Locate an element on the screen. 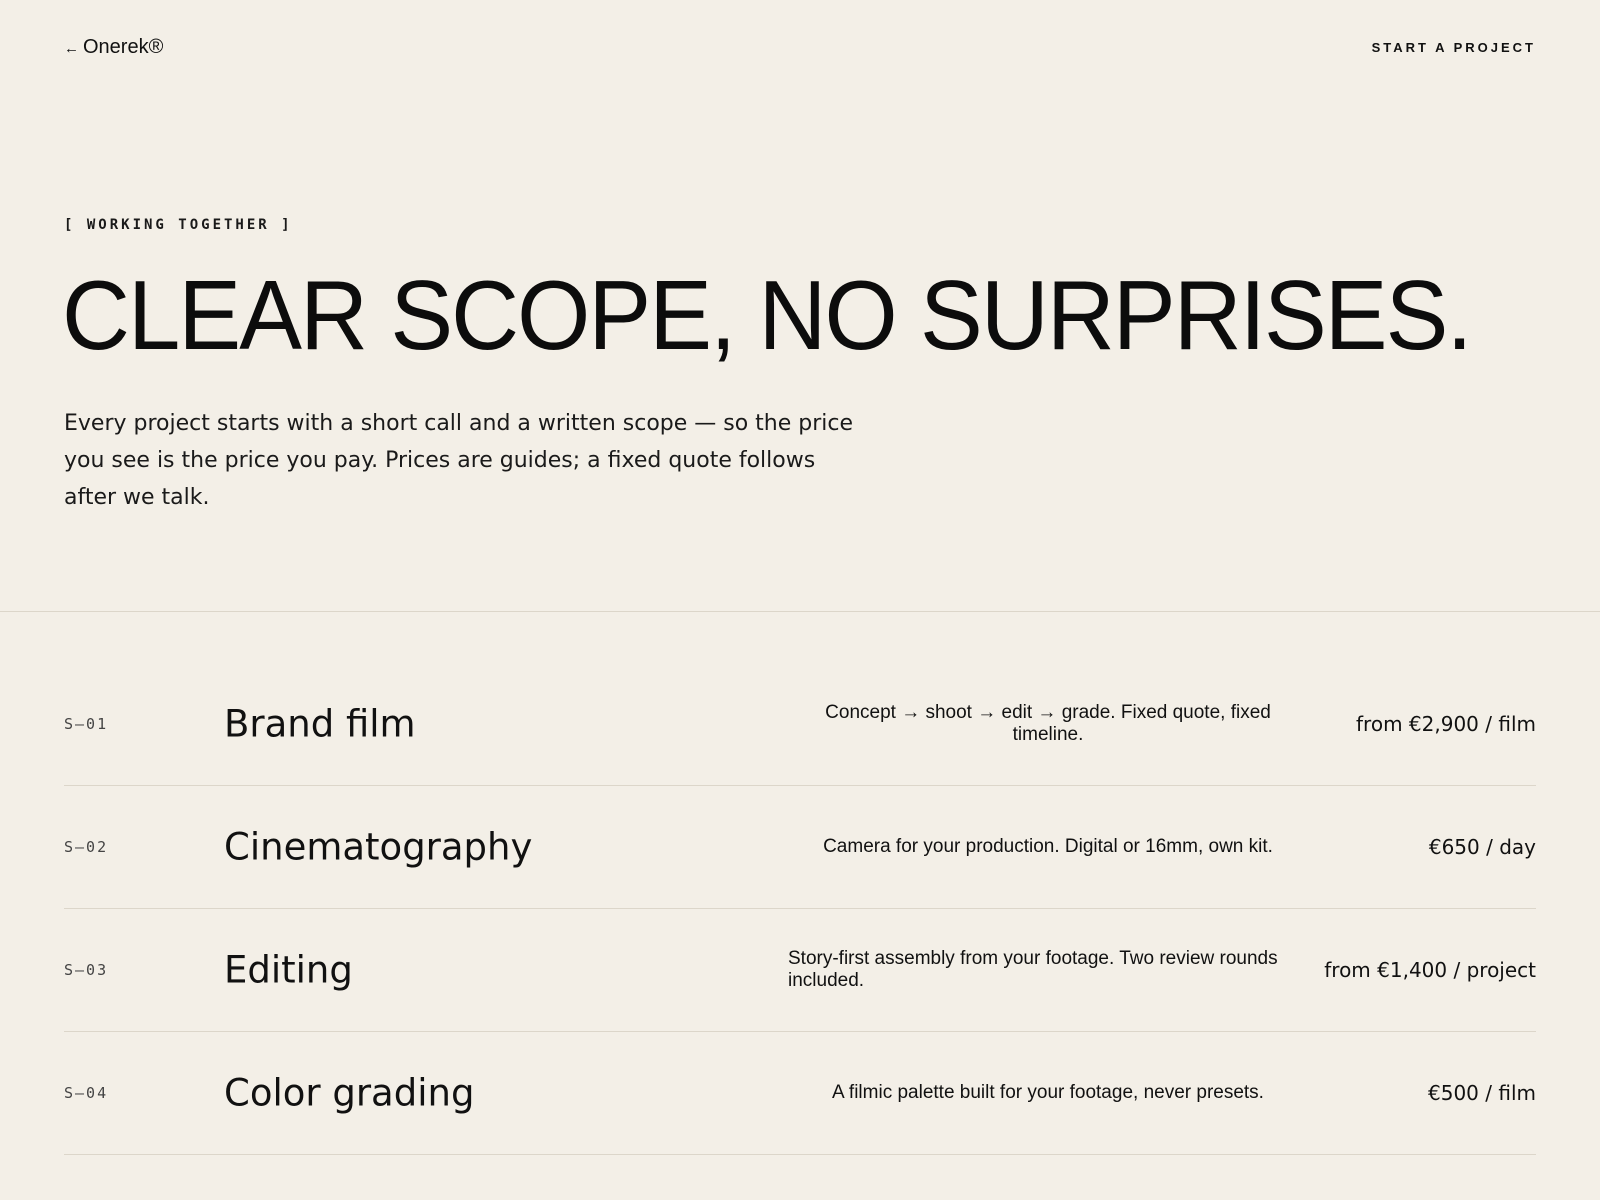  service-code: S—03 is located at coordinates (86, 970).